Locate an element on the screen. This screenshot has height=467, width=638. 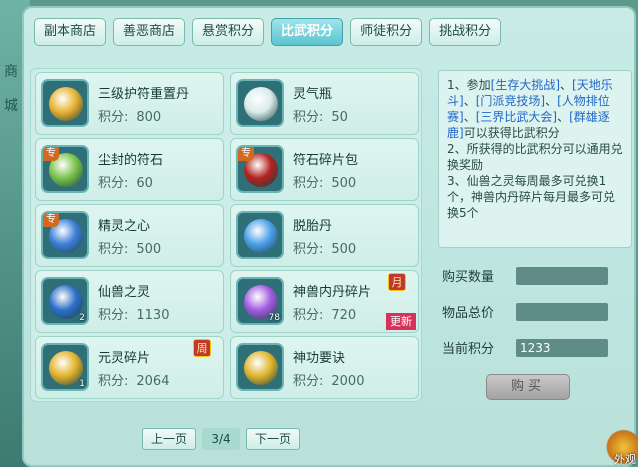
tab-karma-shop: 善恶商店 is located at coordinates (149, 32).